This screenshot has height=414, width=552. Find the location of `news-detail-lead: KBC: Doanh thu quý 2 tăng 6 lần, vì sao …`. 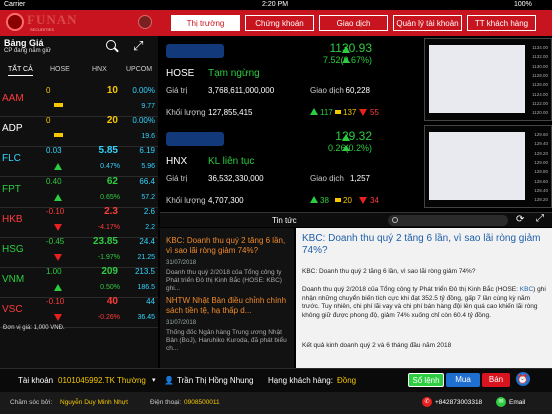

news-detail-lead: KBC: Doanh thu quý 2 tăng 6 lần, vì sao … is located at coordinates (389, 271).